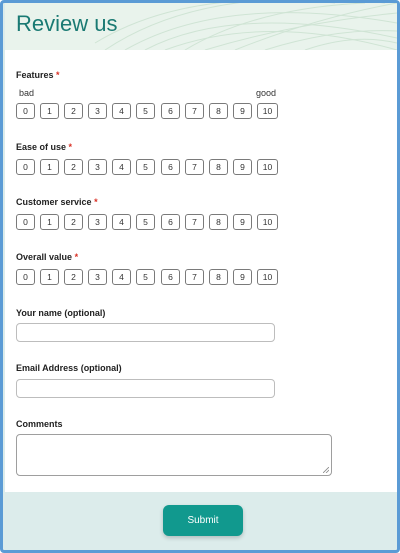  Describe the element at coordinates (145, 388) in the screenshot. I see `email-input` at that location.